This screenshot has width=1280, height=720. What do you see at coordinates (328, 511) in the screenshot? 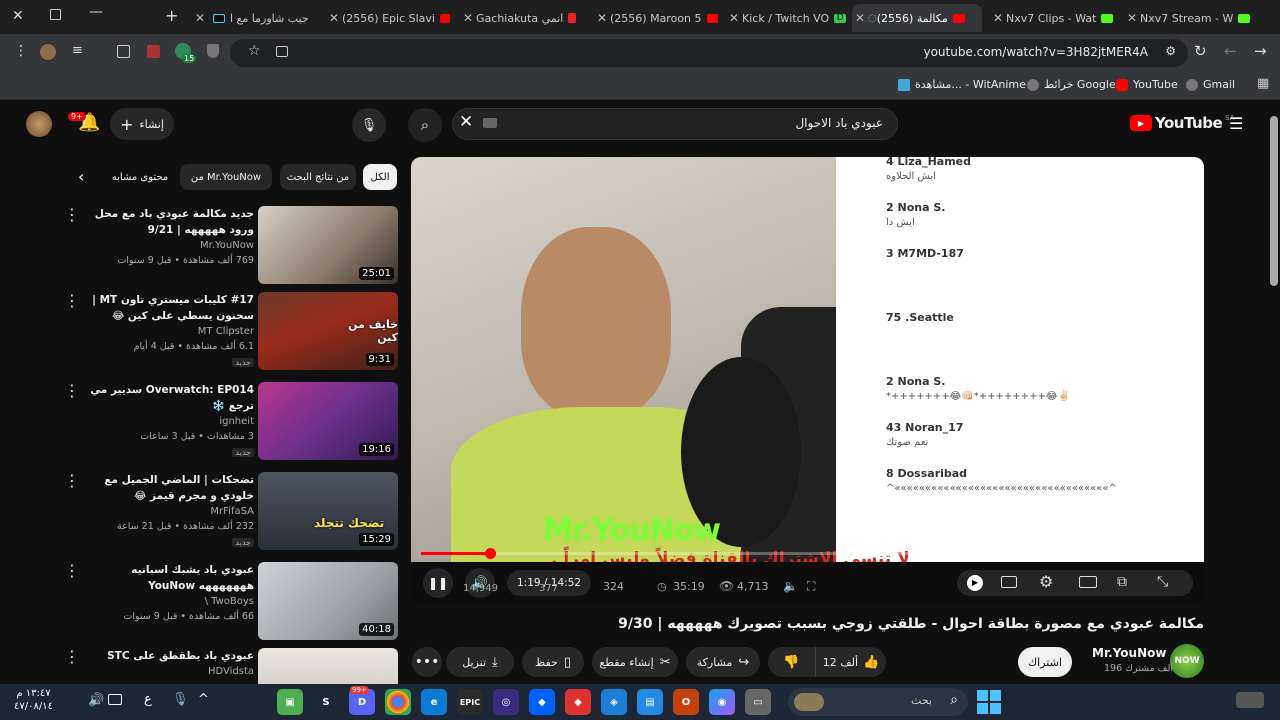
I see `video-thumbnail: تضحك تتجلد 15:29` at bounding box center [328, 511].